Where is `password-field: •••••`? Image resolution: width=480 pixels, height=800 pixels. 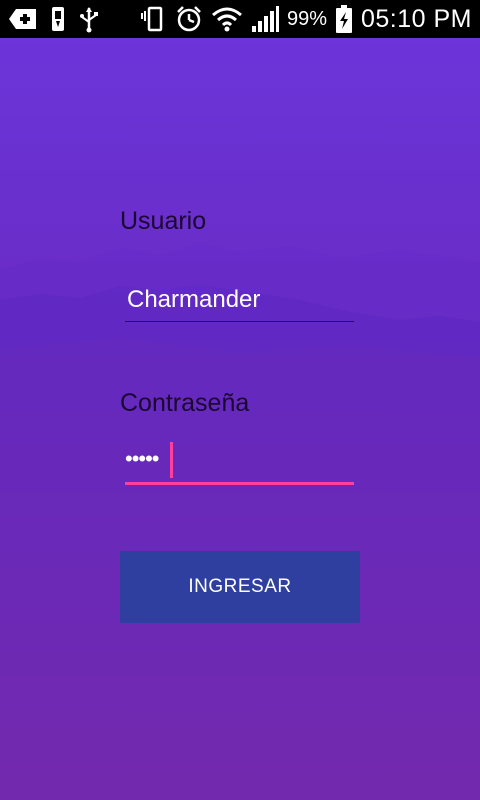
password-field: ••••• is located at coordinates (240, 463).